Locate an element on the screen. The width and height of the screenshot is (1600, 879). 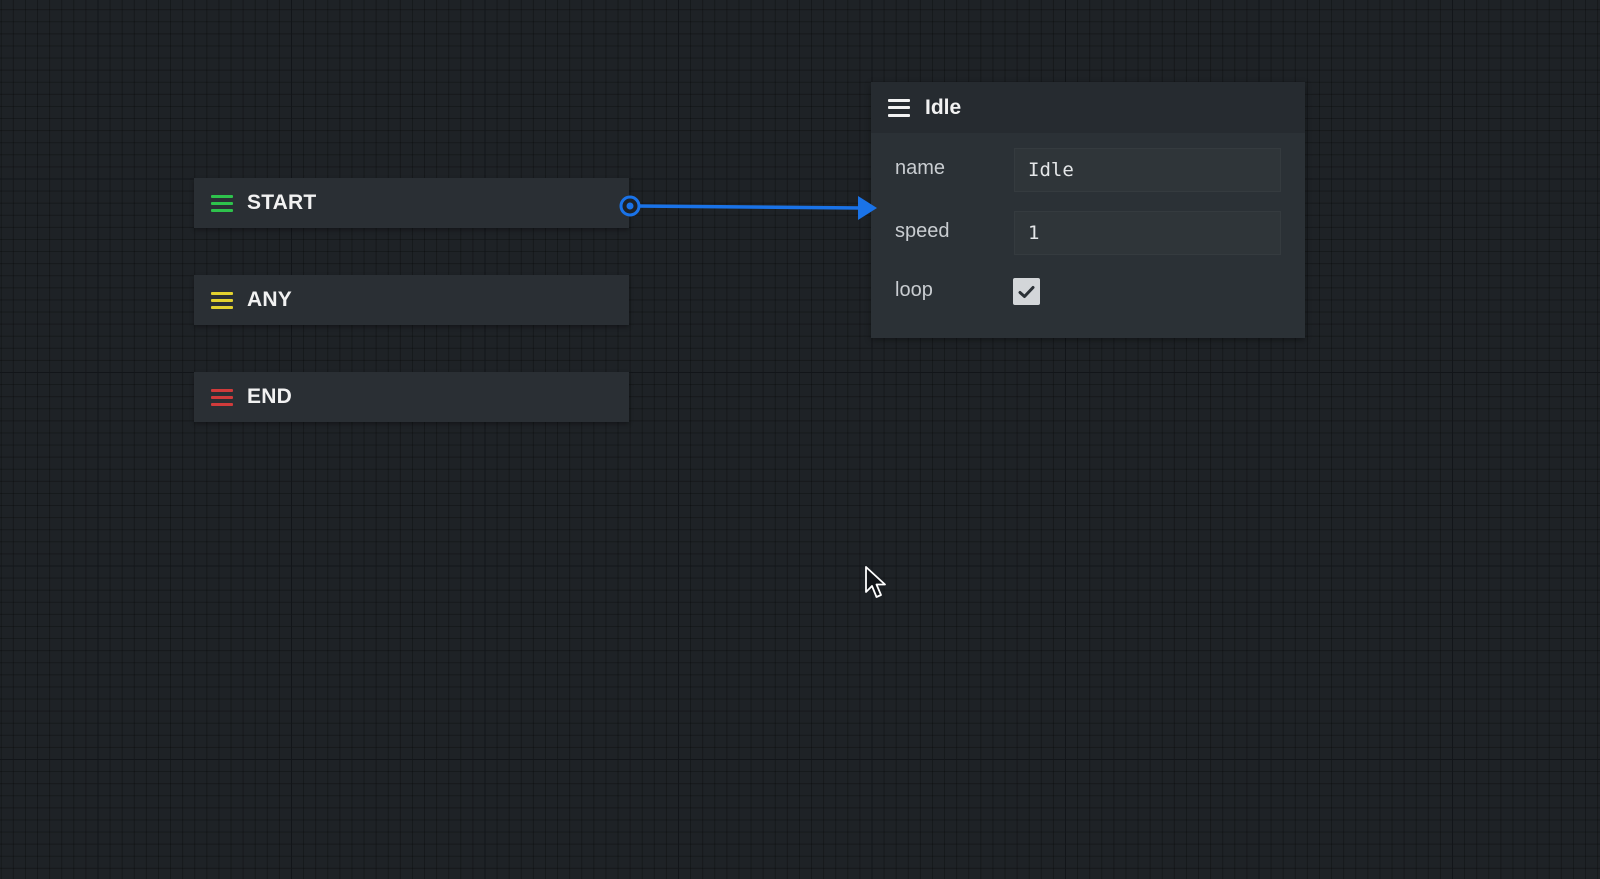
checkmark-icon is located at coordinates (1026, 291).